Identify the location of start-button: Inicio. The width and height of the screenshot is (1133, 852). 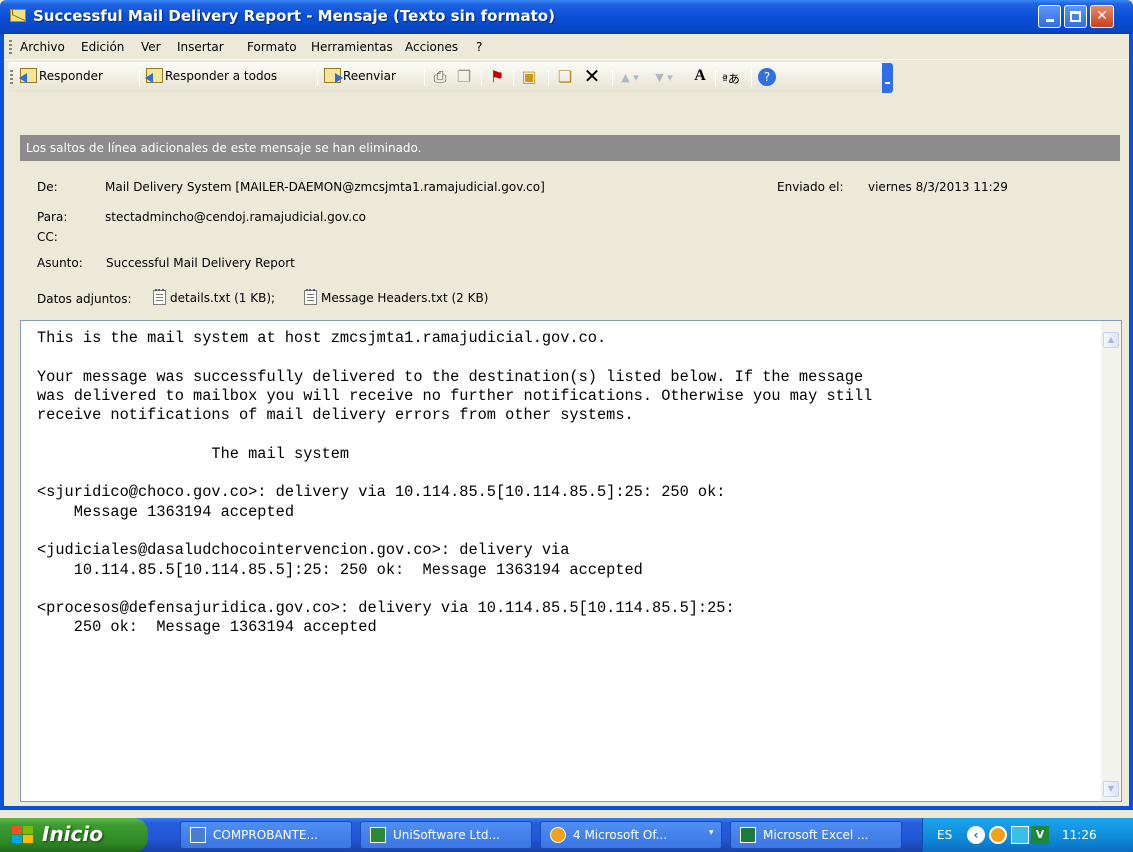
(74, 835).